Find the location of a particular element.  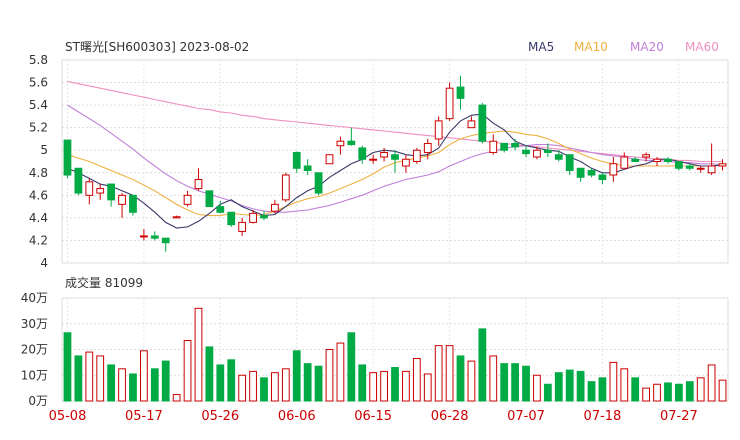

ma-legend: MA5 MA10 MA20 MA60 is located at coordinates (623, 47).